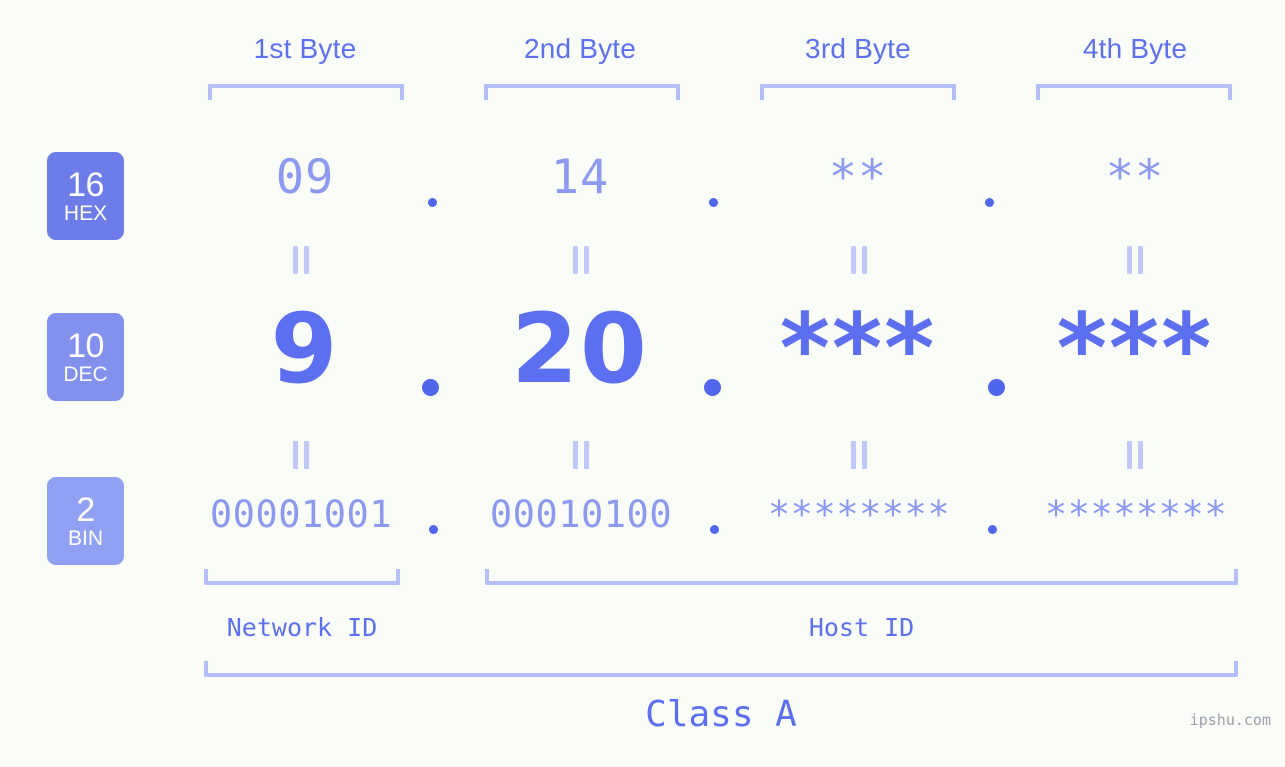 The image size is (1285, 767). I want to click on host-id-bracket, so click(861, 577).